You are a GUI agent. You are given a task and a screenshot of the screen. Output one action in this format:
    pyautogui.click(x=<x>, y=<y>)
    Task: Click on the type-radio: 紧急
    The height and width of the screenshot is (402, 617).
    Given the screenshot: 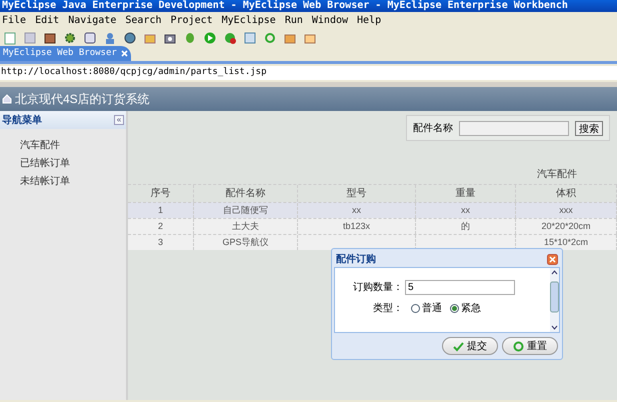 What is the action you would take?
    pyautogui.click(x=465, y=308)
    